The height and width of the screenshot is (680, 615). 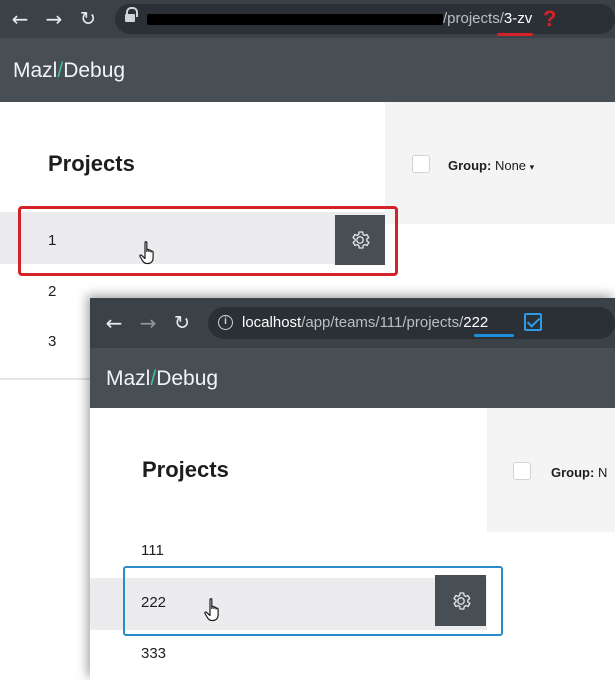 I want to click on url-text: localhost/app/teams/111/projects/222, so click(x=365, y=323).